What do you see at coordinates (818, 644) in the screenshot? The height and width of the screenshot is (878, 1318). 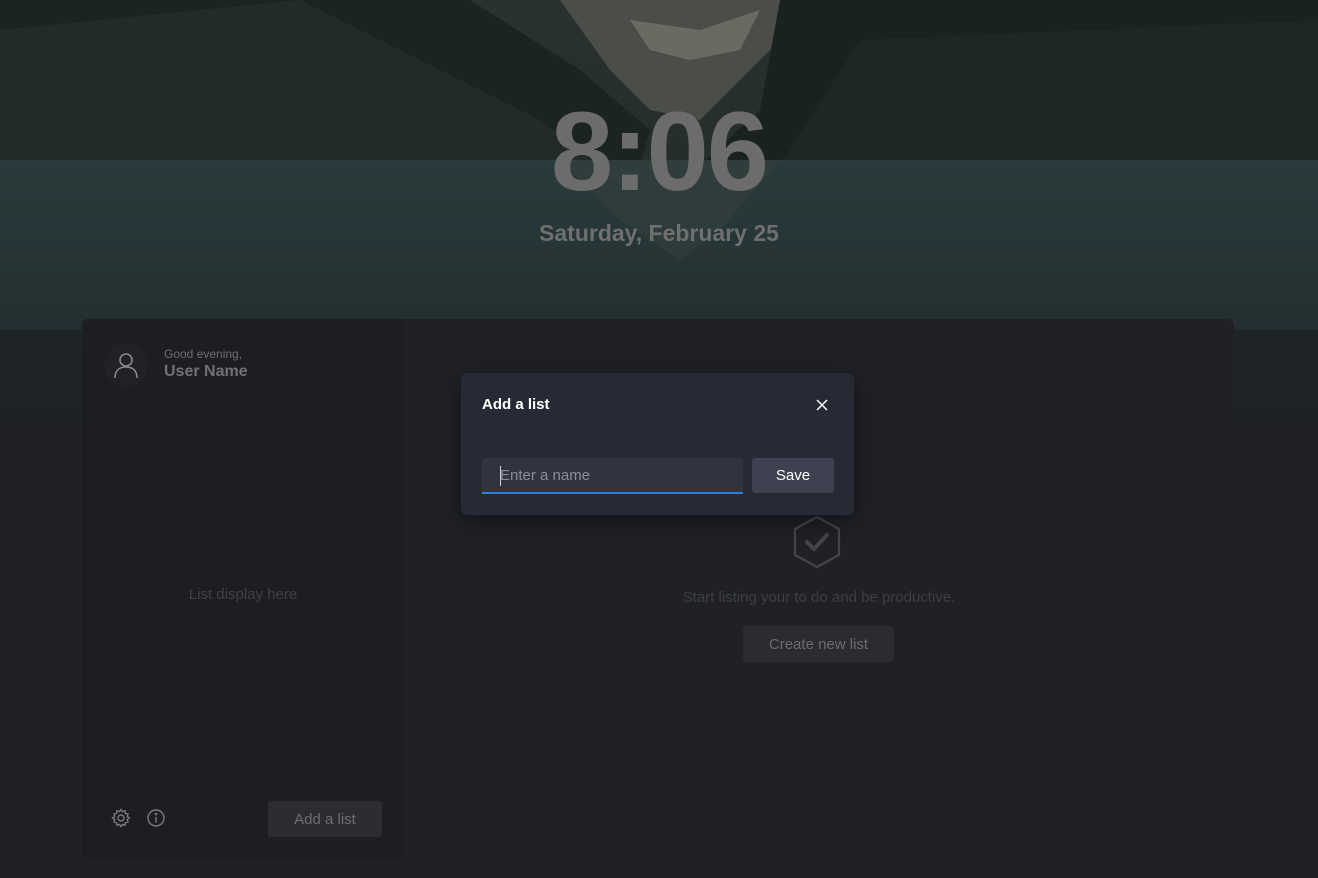 I see `create-new-list-button: Create new list` at bounding box center [818, 644].